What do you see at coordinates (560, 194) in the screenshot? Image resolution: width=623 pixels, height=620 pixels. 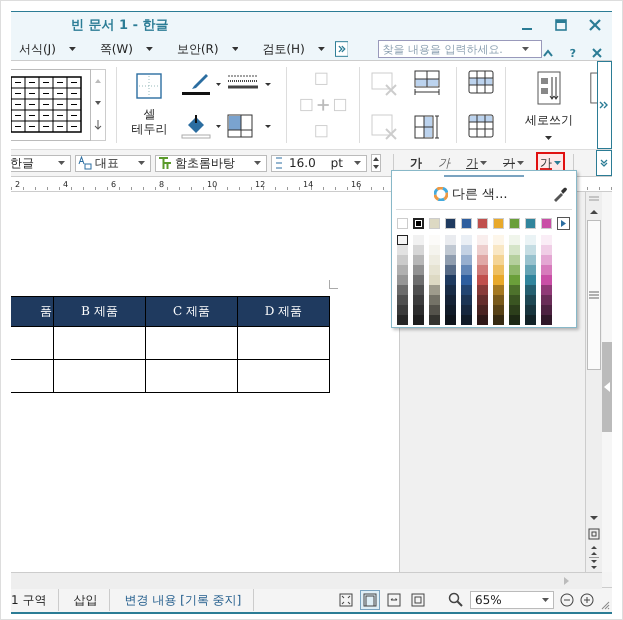 I see `eyedropper-icon` at bounding box center [560, 194].